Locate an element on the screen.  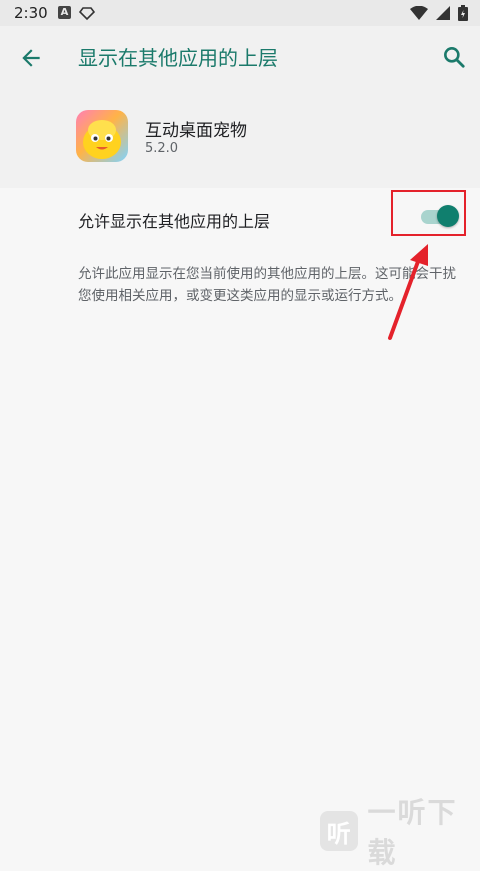
watermark-badge: 听 is located at coordinates (339, 831).